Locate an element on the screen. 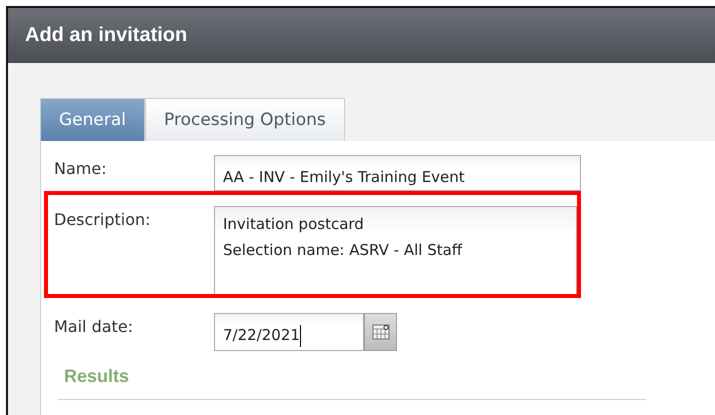  tab: Processing Options is located at coordinates (245, 119).